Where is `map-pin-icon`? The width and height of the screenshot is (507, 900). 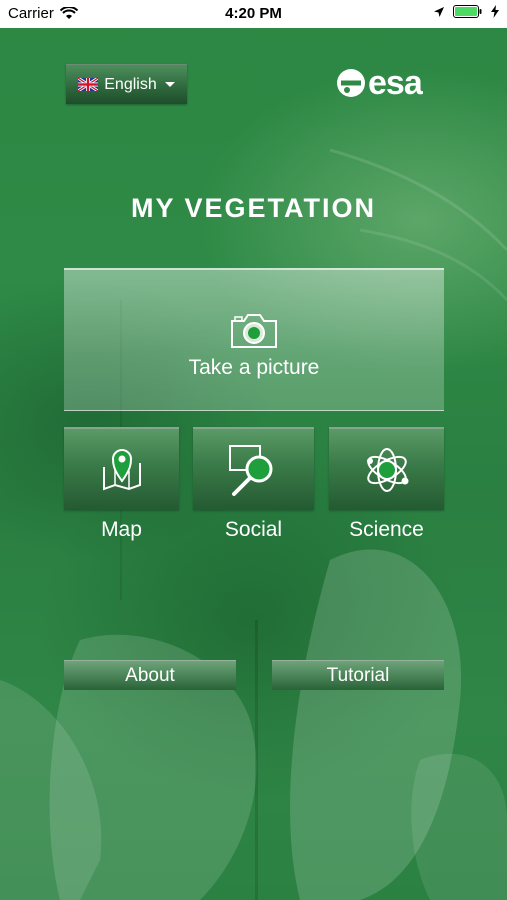 map-pin-icon is located at coordinates (121, 469).